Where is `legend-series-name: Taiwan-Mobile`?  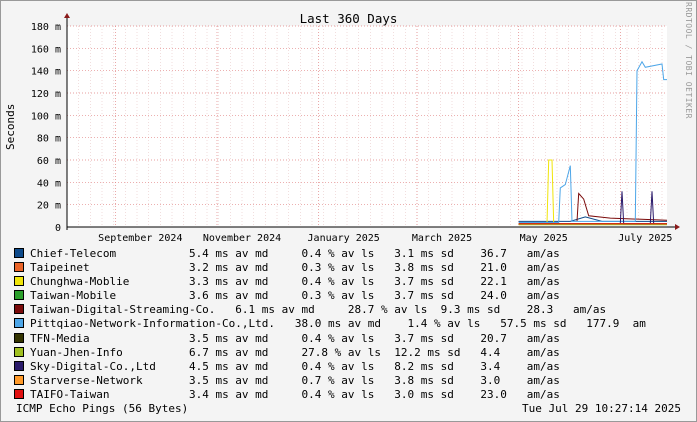
legend-series-name: Taiwan-Mobile is located at coordinates (73, 296).